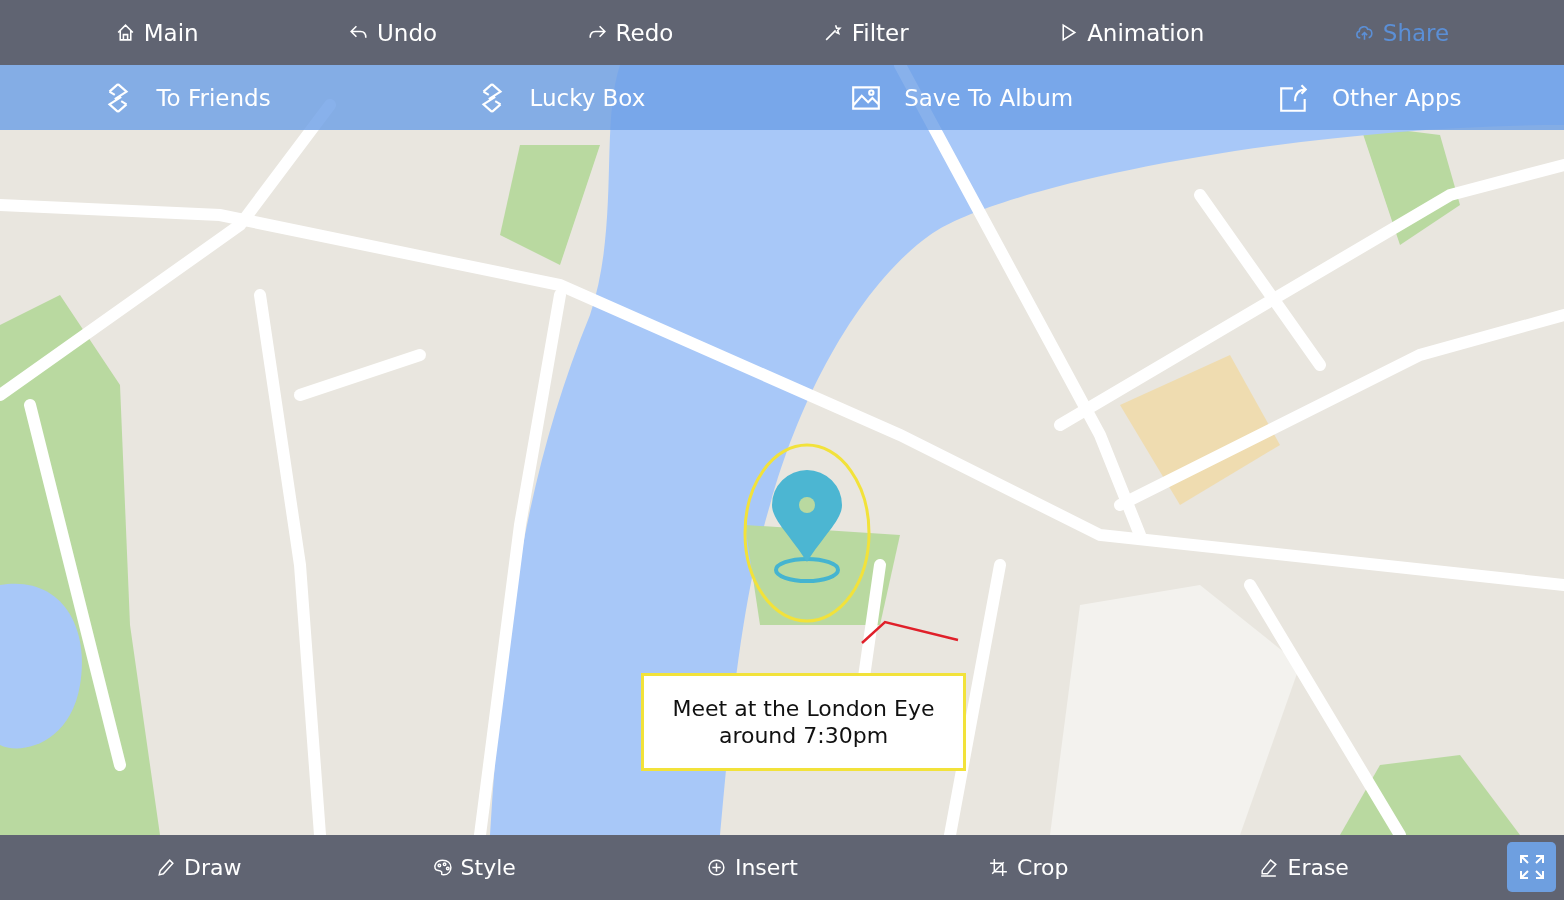 This screenshot has height=900, width=1564. Describe the element at coordinates (1531, 867) in the screenshot. I see `fullscreen-button` at that location.